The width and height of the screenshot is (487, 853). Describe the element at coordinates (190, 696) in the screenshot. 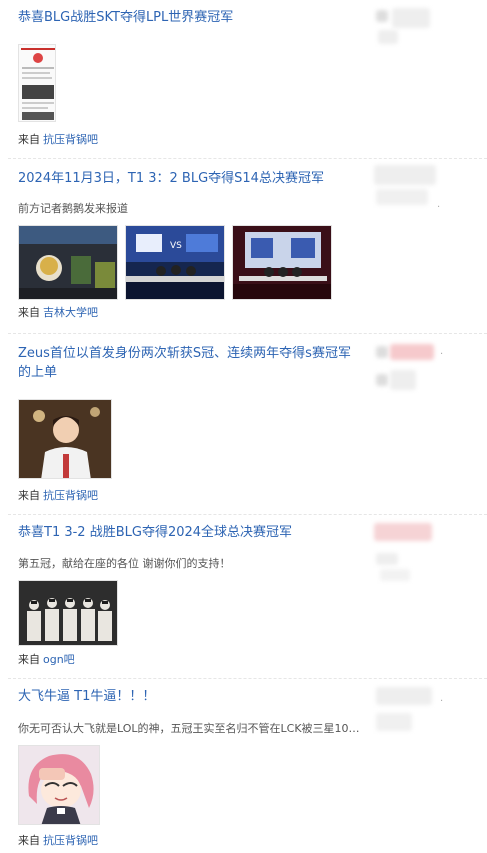

I see `post-title: 大飞牛逼 T1牛逼！！！` at that location.